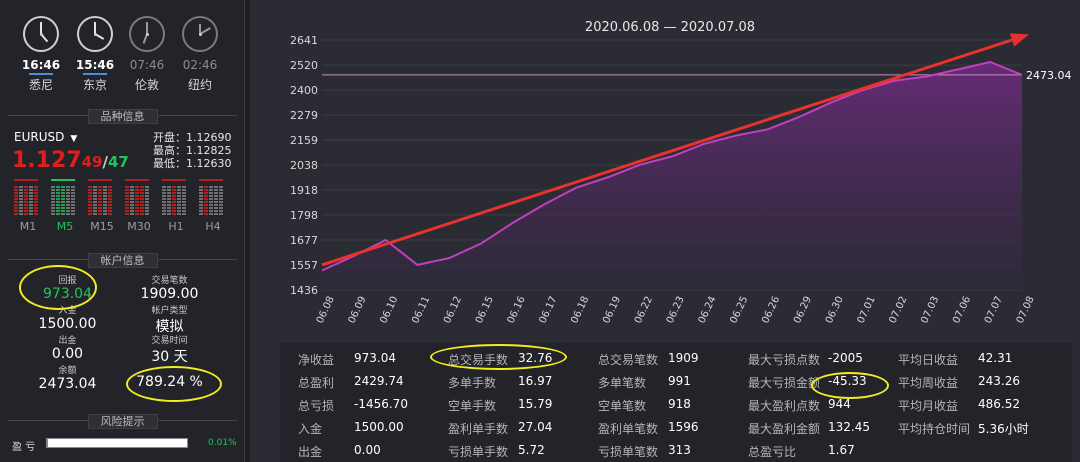 This screenshot has height=462, width=1080. Describe the element at coordinates (453, 310) in the screenshot. I see `x-tick-label: 06.12` at that location.